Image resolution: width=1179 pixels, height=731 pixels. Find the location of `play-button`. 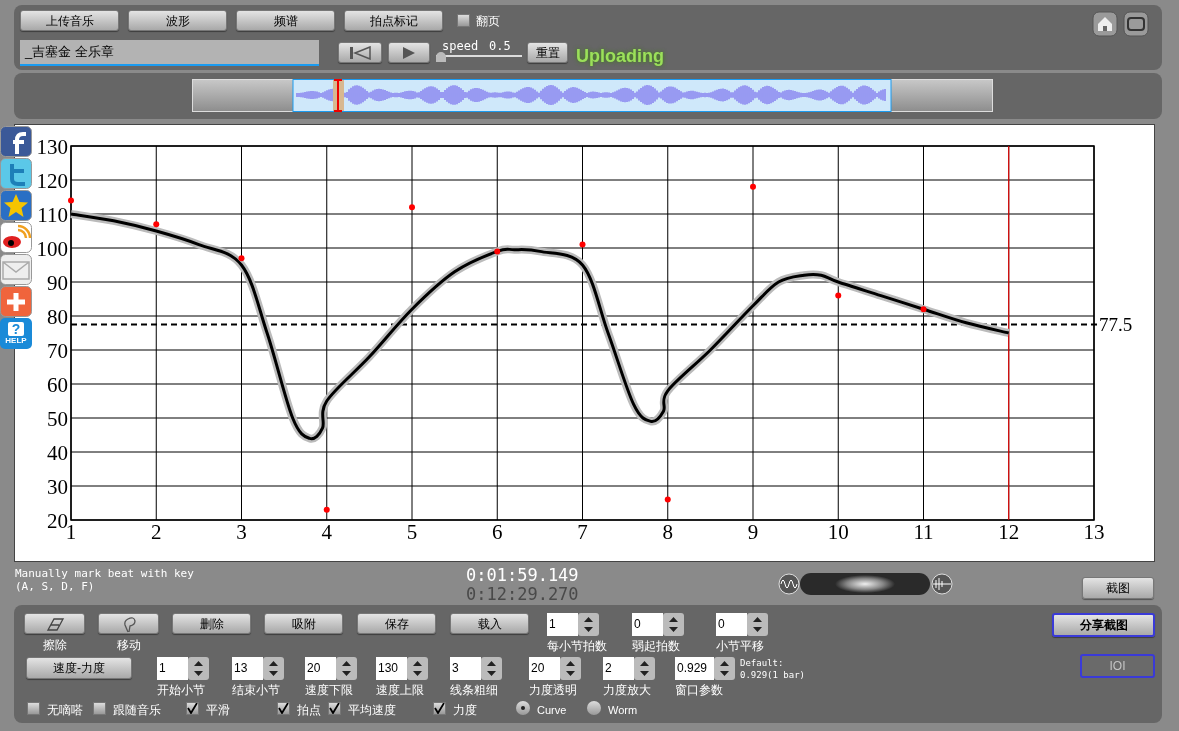

play-button is located at coordinates (409, 52).